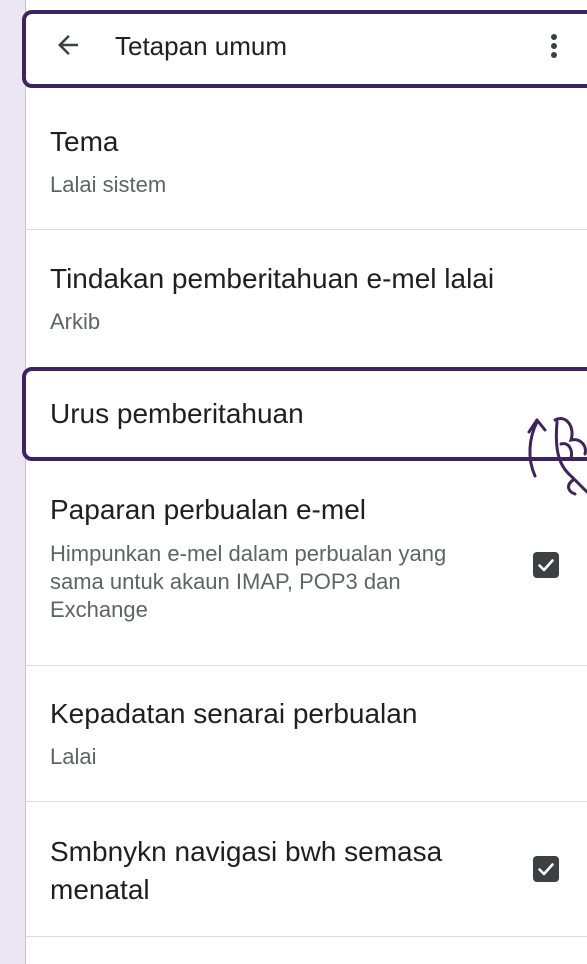  I want to click on setting-conversation-list-density: Kepadatan senarai perbualan Lalai, so click(306, 733).